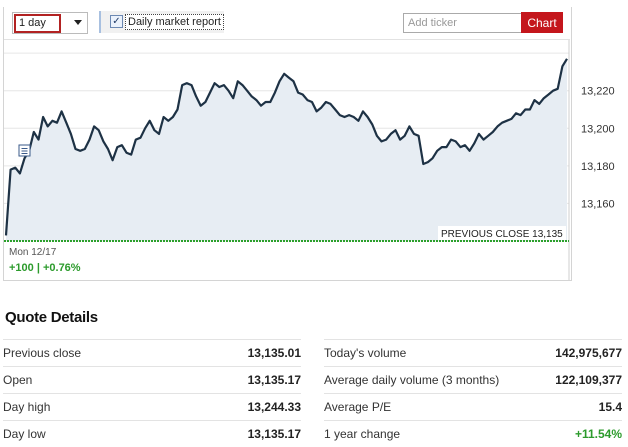 The height and width of the screenshot is (447, 628). I want to click on add-ticker-input, so click(463, 23).